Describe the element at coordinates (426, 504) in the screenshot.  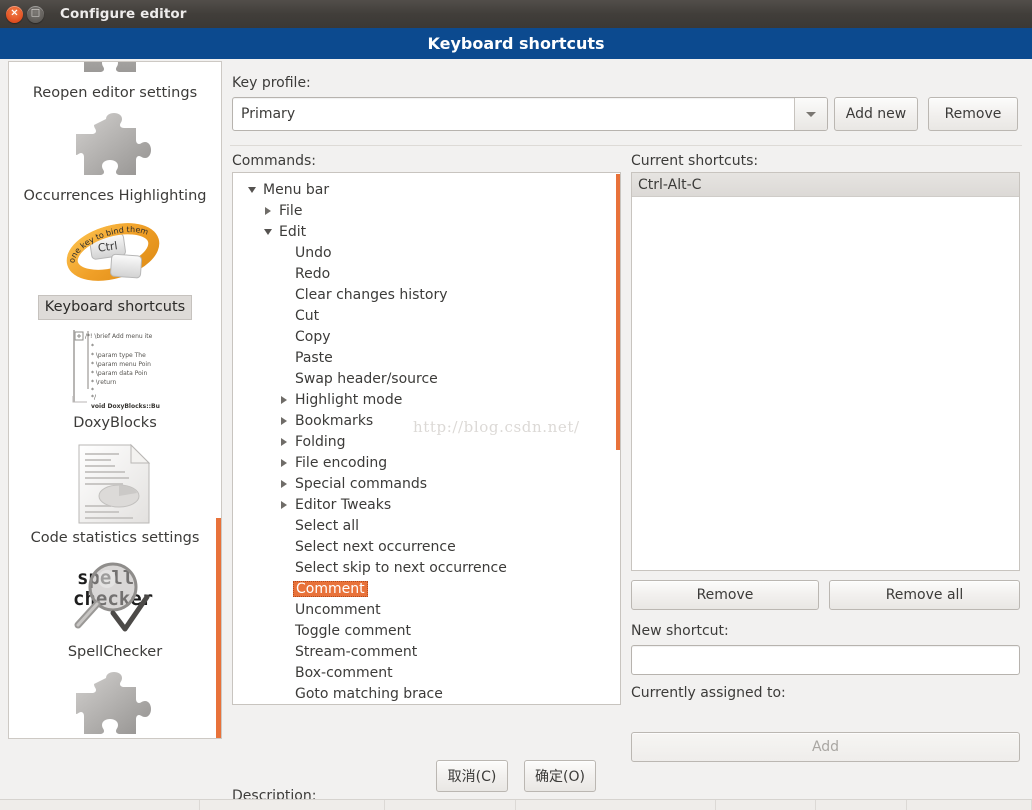
I see `tree-item: Editor Tweaks` at that location.